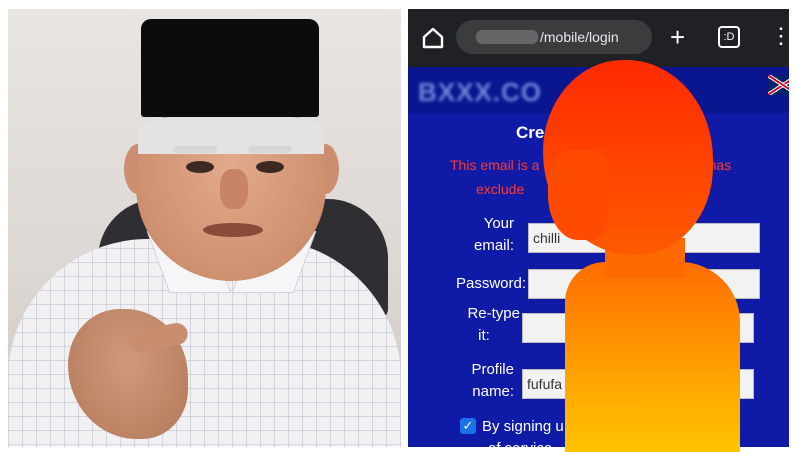 The image size is (797, 452). I want to click on profile-label-line1: Profile, so click(492, 369).